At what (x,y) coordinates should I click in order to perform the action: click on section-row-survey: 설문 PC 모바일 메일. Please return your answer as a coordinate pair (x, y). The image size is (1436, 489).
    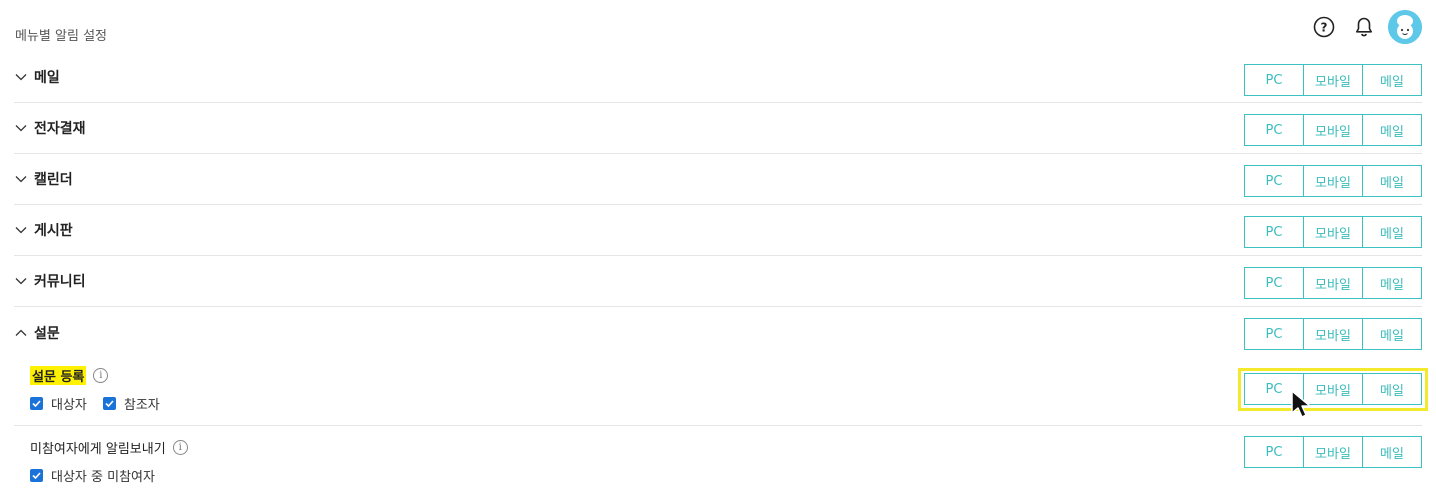
    Looking at the image, I should click on (718, 332).